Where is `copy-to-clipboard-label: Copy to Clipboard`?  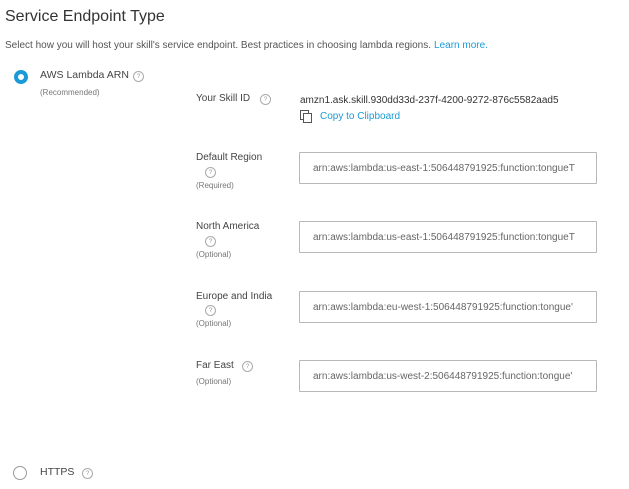
copy-to-clipboard-label: Copy to Clipboard is located at coordinates (360, 116).